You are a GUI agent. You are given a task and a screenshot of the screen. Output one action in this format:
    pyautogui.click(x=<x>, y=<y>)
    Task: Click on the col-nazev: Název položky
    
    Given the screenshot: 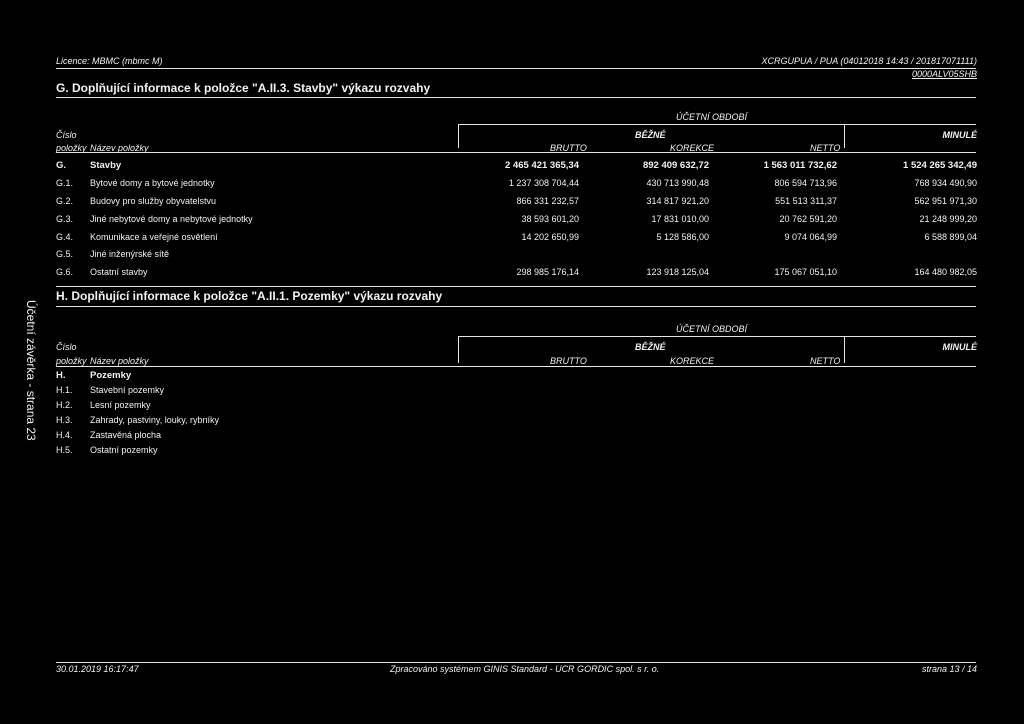 What is the action you would take?
    pyautogui.click(x=119, y=361)
    